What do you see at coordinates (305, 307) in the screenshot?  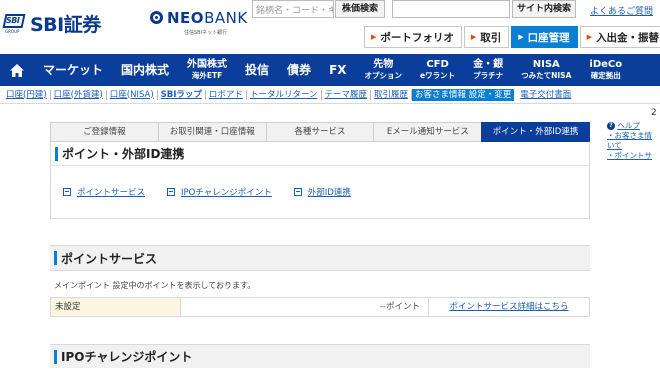 I see `point-balance: --ポイント` at bounding box center [305, 307].